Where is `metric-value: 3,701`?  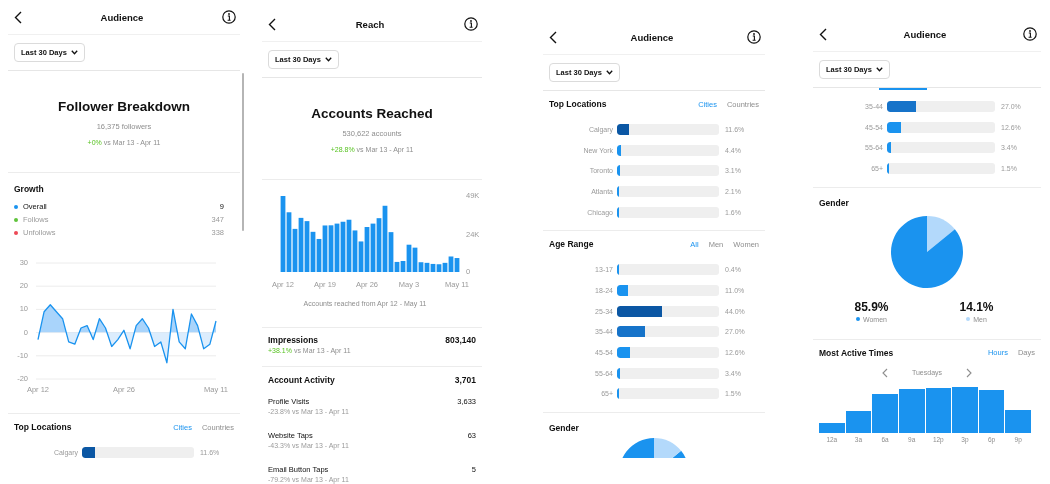
metric-value: 3,701 is located at coordinates (465, 380).